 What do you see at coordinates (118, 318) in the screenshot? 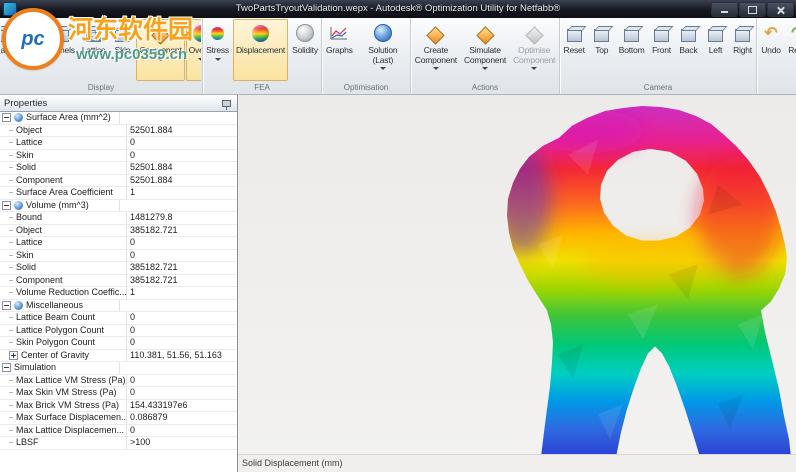
I see `property-row: Lattice Beam Count 0` at bounding box center [118, 318].